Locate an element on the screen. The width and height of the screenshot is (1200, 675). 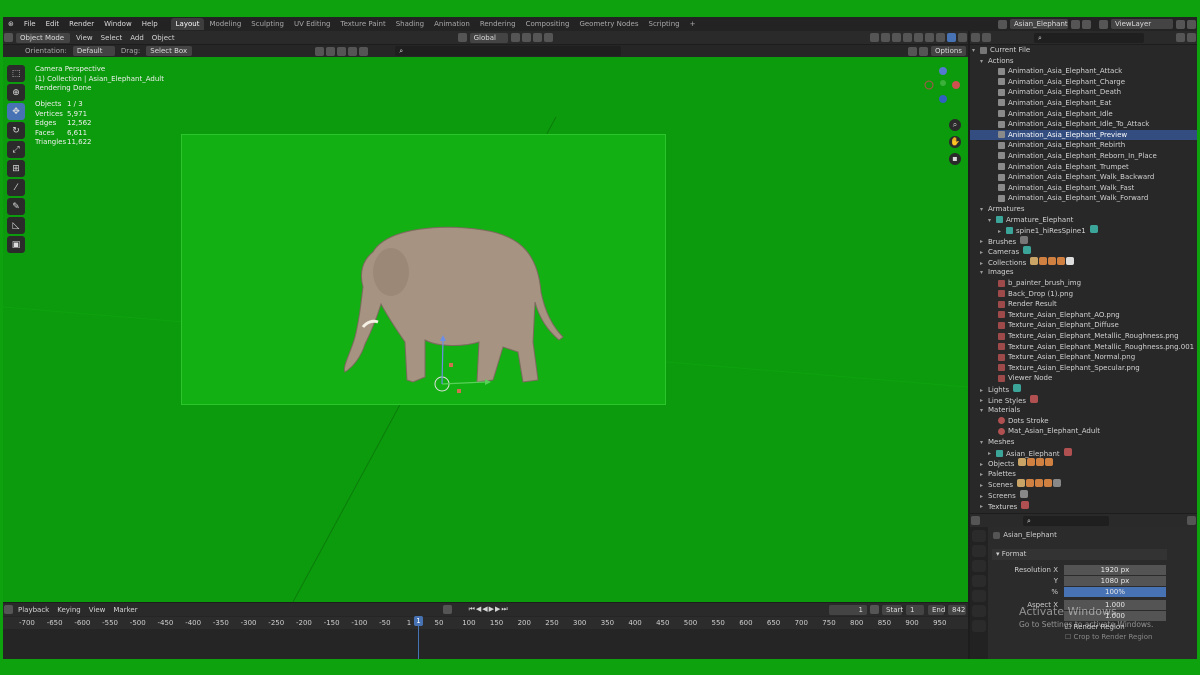
tree-cameras: ▸ Cameras is located at coordinates (1083, 251).